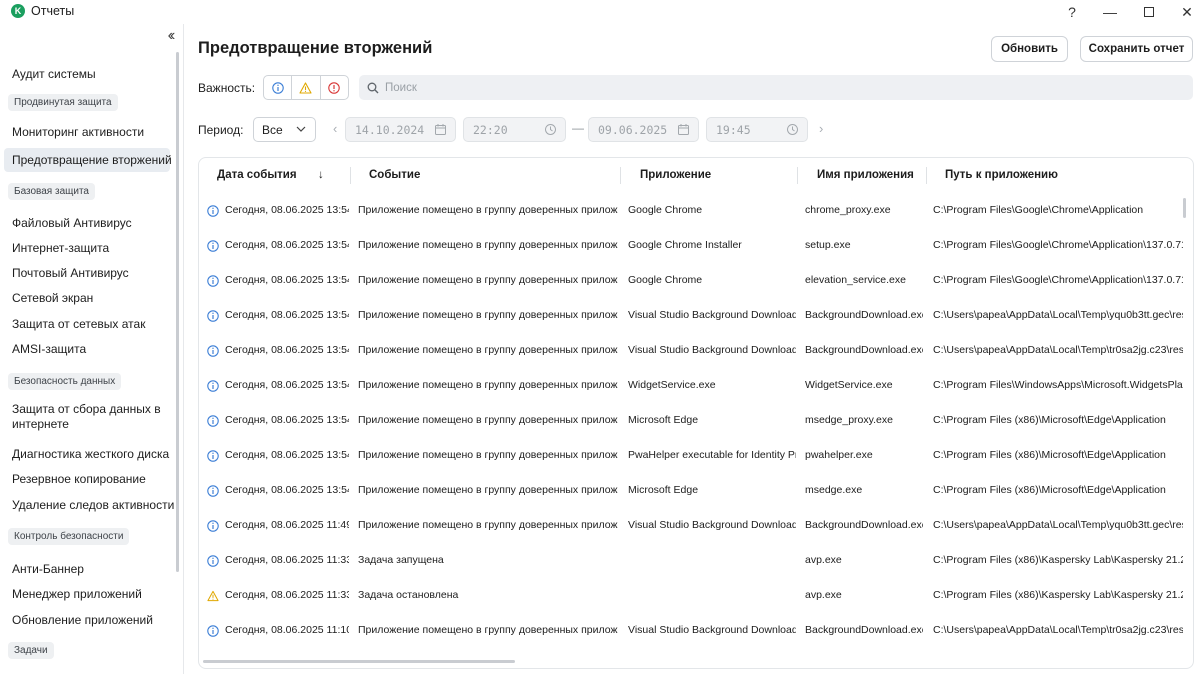  I want to click on warning-icon, so click(213, 596).